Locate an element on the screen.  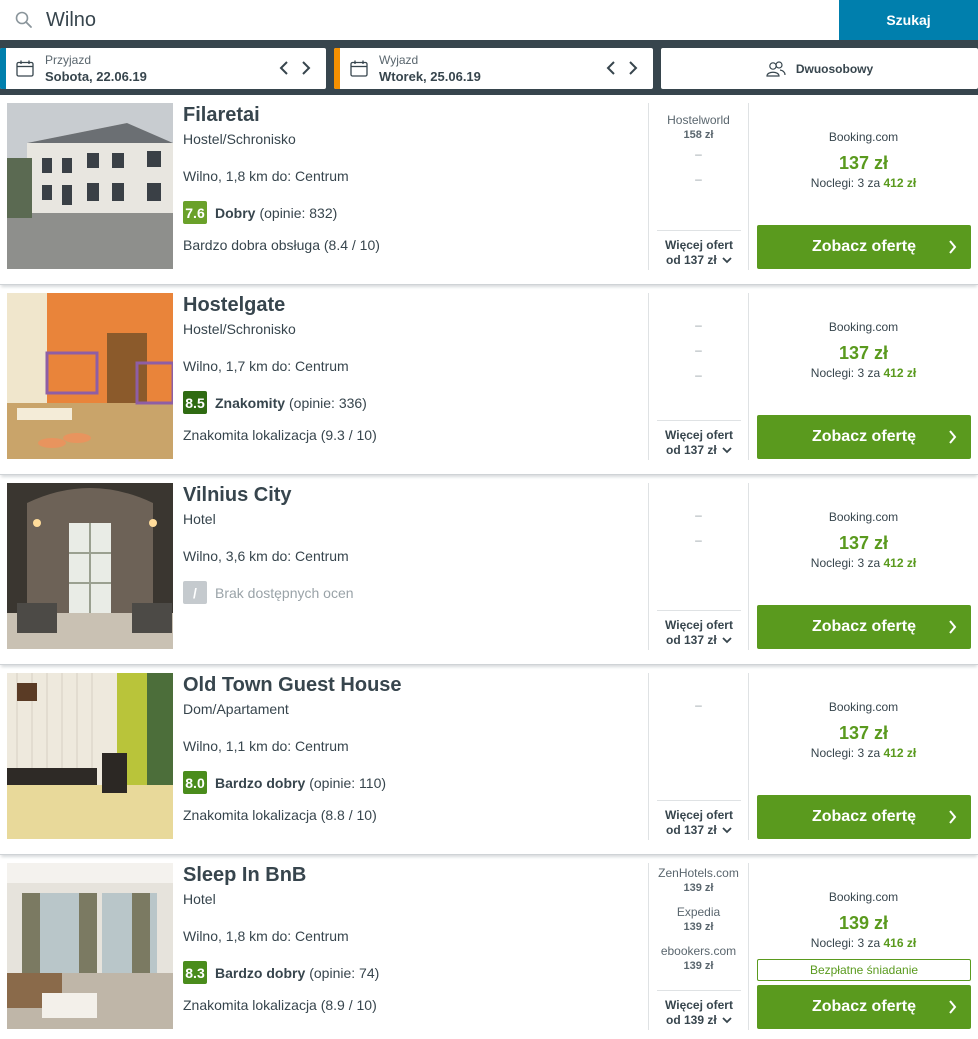
hotel-type: Hostel/Schronisko is located at coordinates (239, 329).